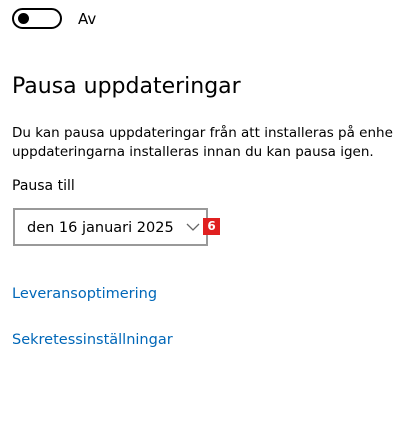 The image size is (418, 426). What do you see at coordinates (23, 18) in the screenshot?
I see `toggle-knob` at bounding box center [23, 18].